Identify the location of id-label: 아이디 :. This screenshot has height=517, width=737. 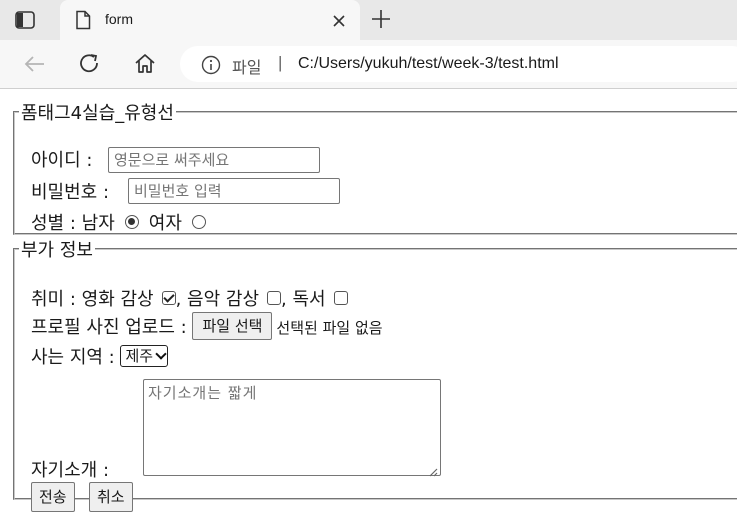
(62, 160).